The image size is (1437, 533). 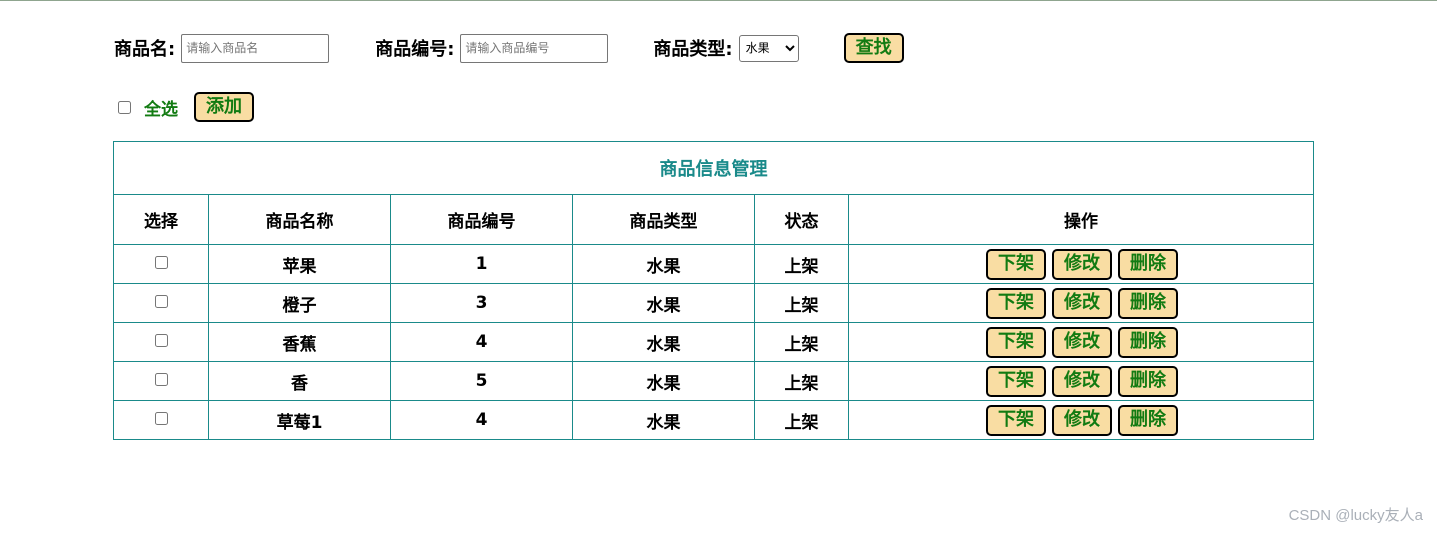 What do you see at coordinates (255, 48) in the screenshot?
I see `product-name-input` at bounding box center [255, 48].